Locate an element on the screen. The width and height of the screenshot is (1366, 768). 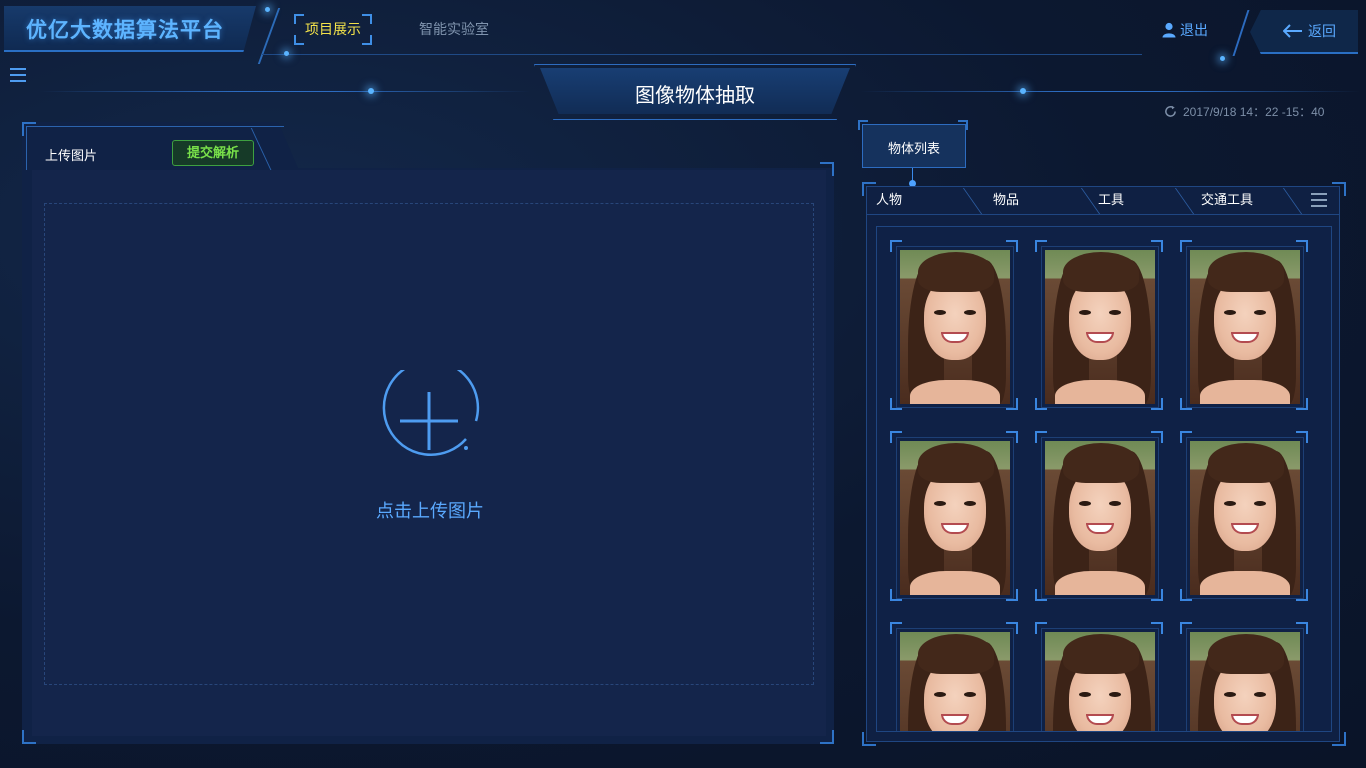
timestamp: 2017/9/18 14：22 -15：40 is located at coordinates (1244, 111).